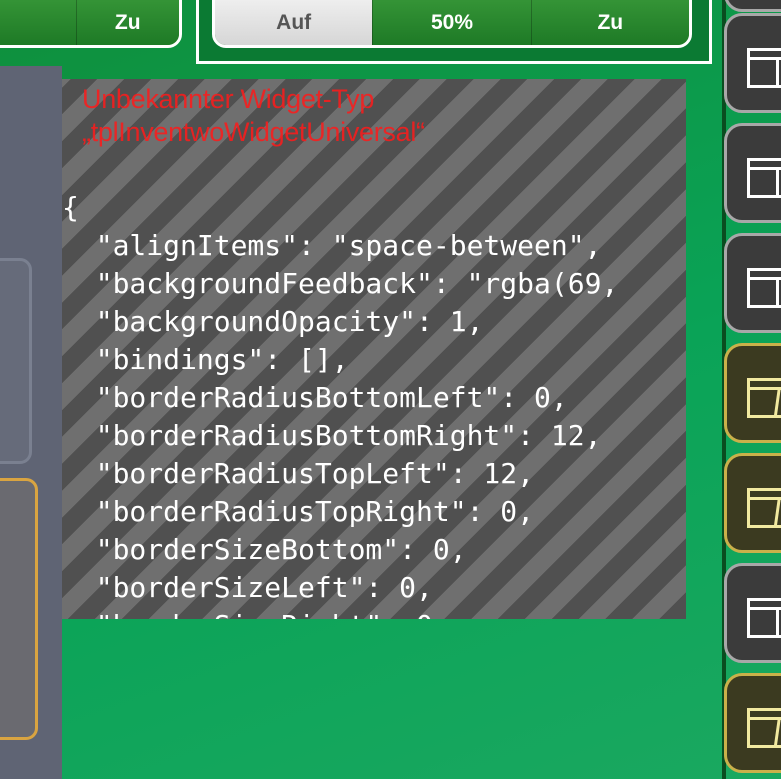 This screenshot has height=779, width=781. Describe the element at coordinates (19, 609) in the screenshot. I see `left-card-highlighted` at that location.